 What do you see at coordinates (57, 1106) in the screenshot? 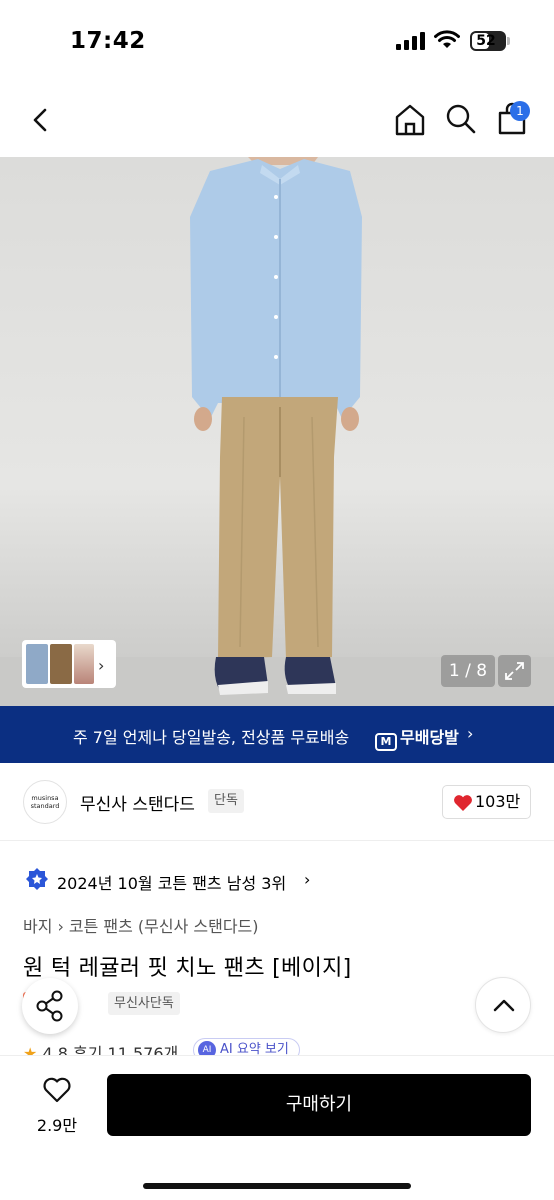
I see `wishlist-button: 2.9만` at bounding box center [57, 1106].